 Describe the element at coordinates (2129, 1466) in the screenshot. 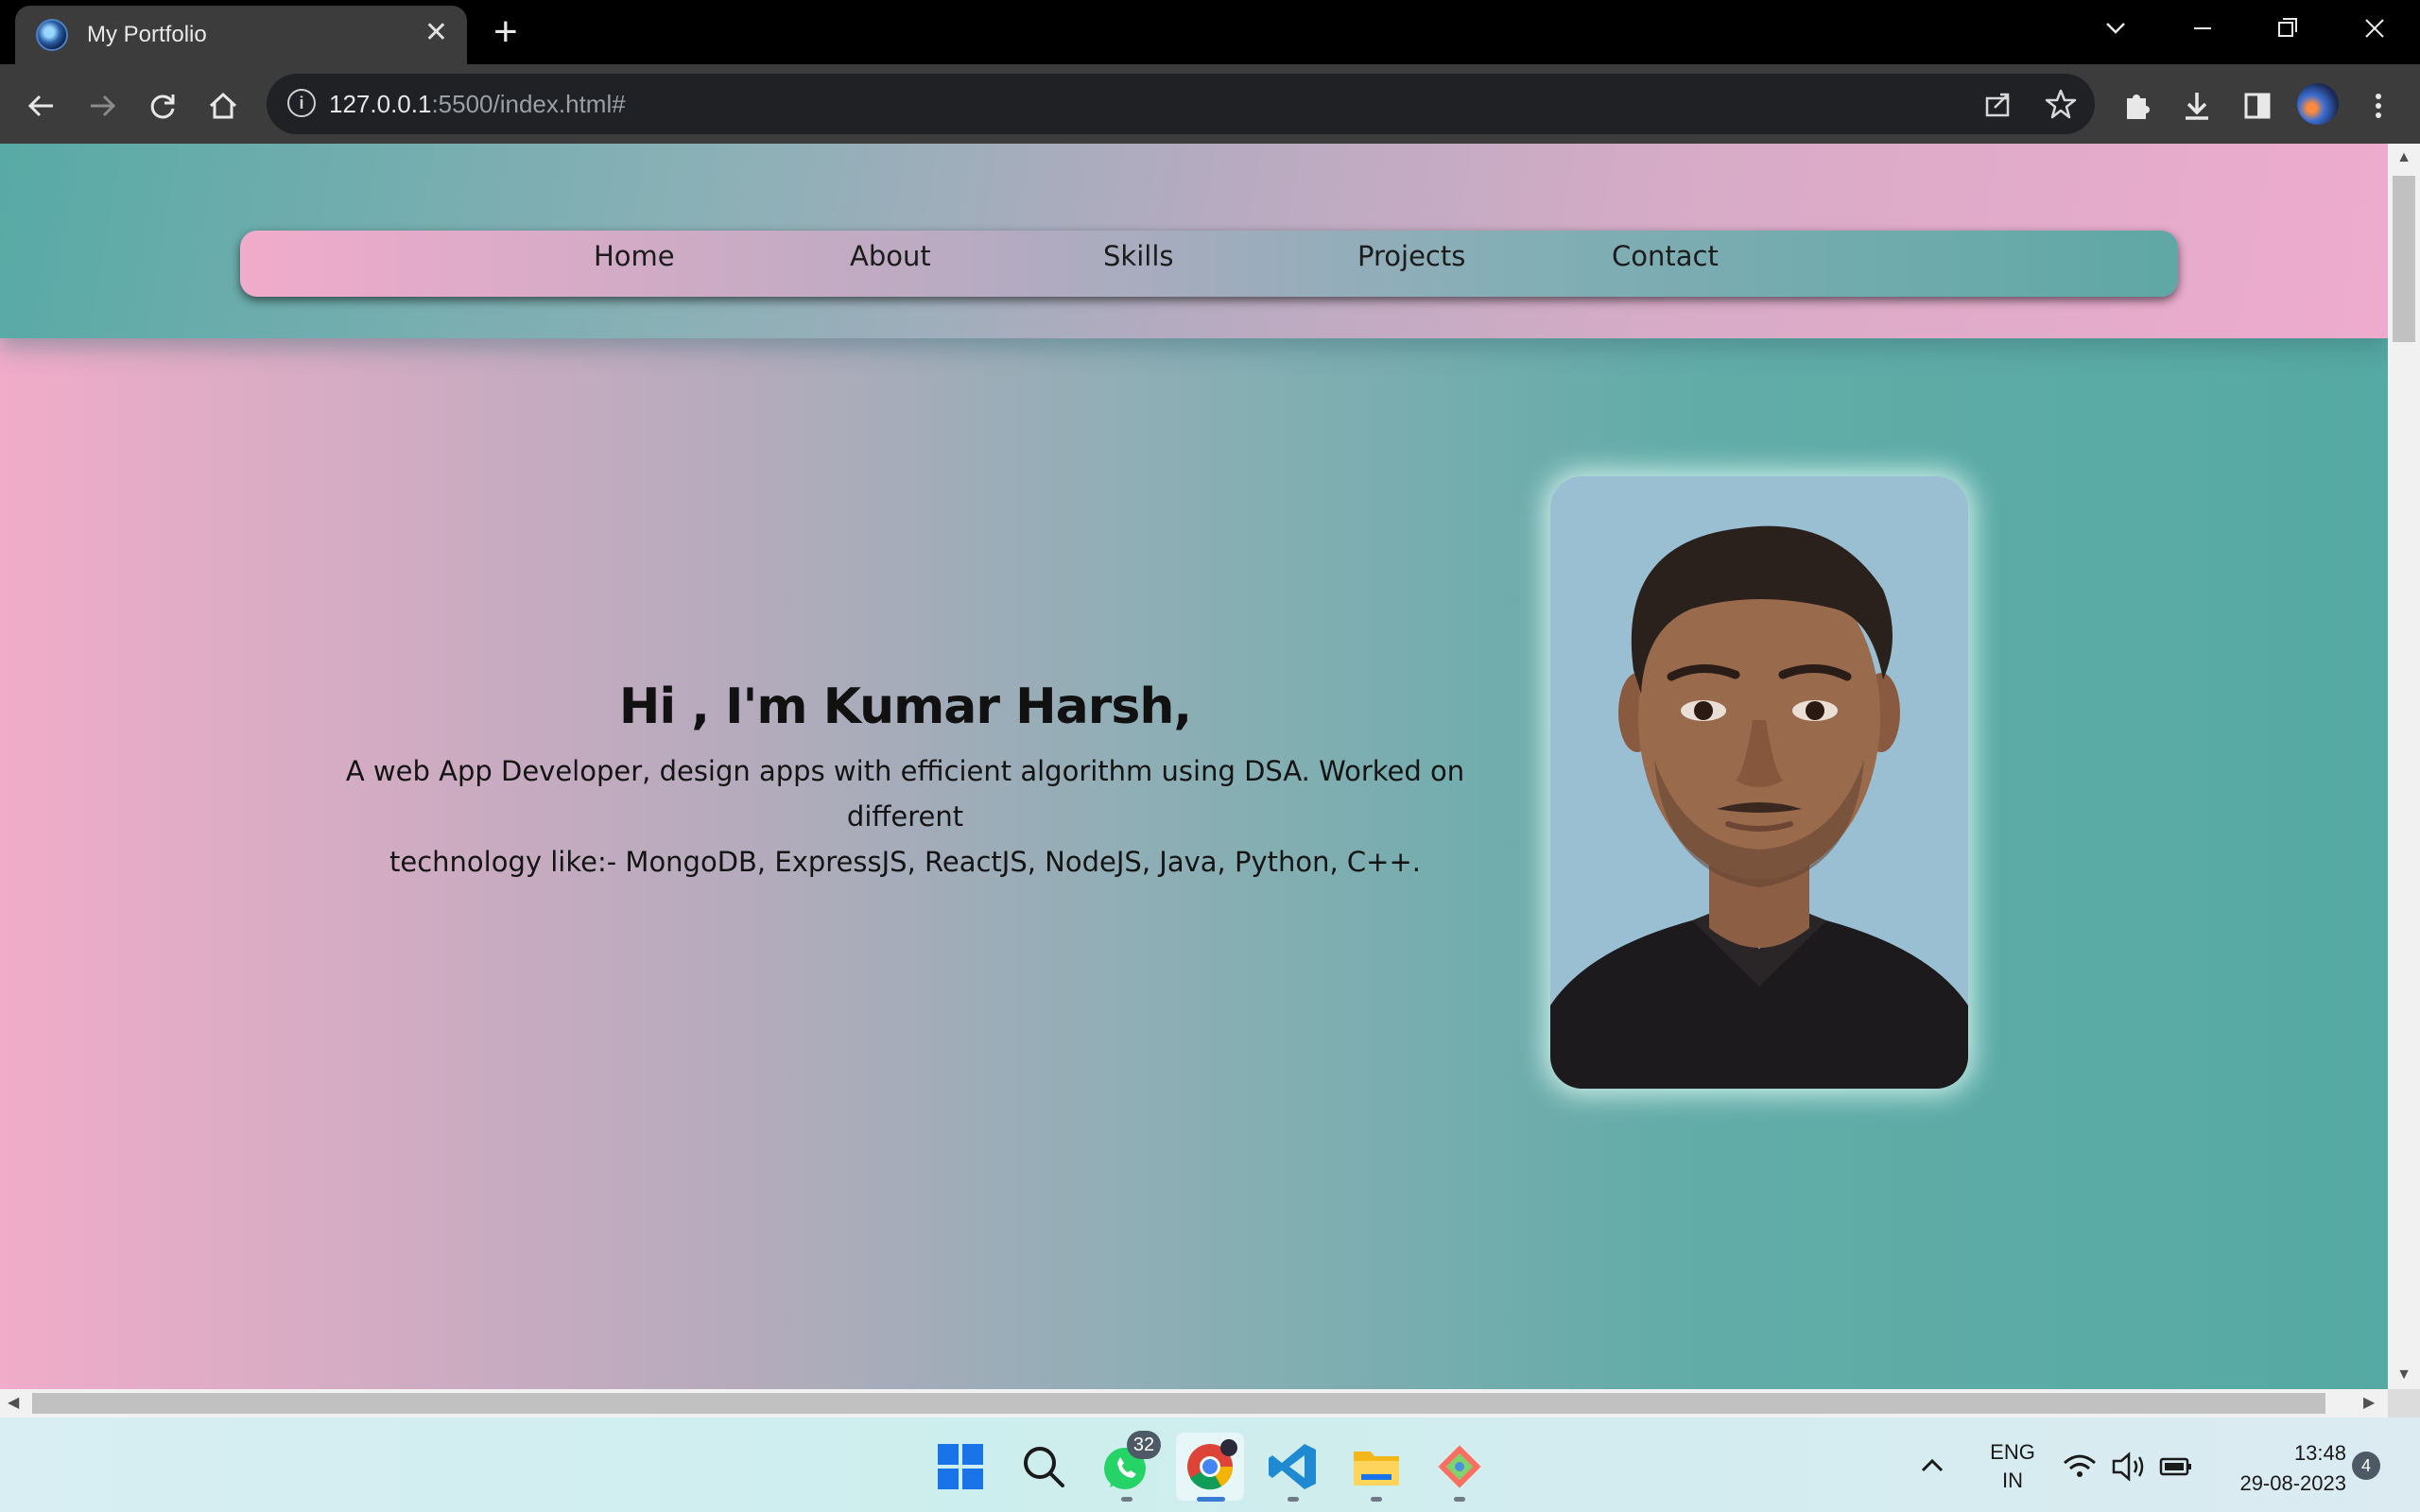

I see `volume-icon` at that location.